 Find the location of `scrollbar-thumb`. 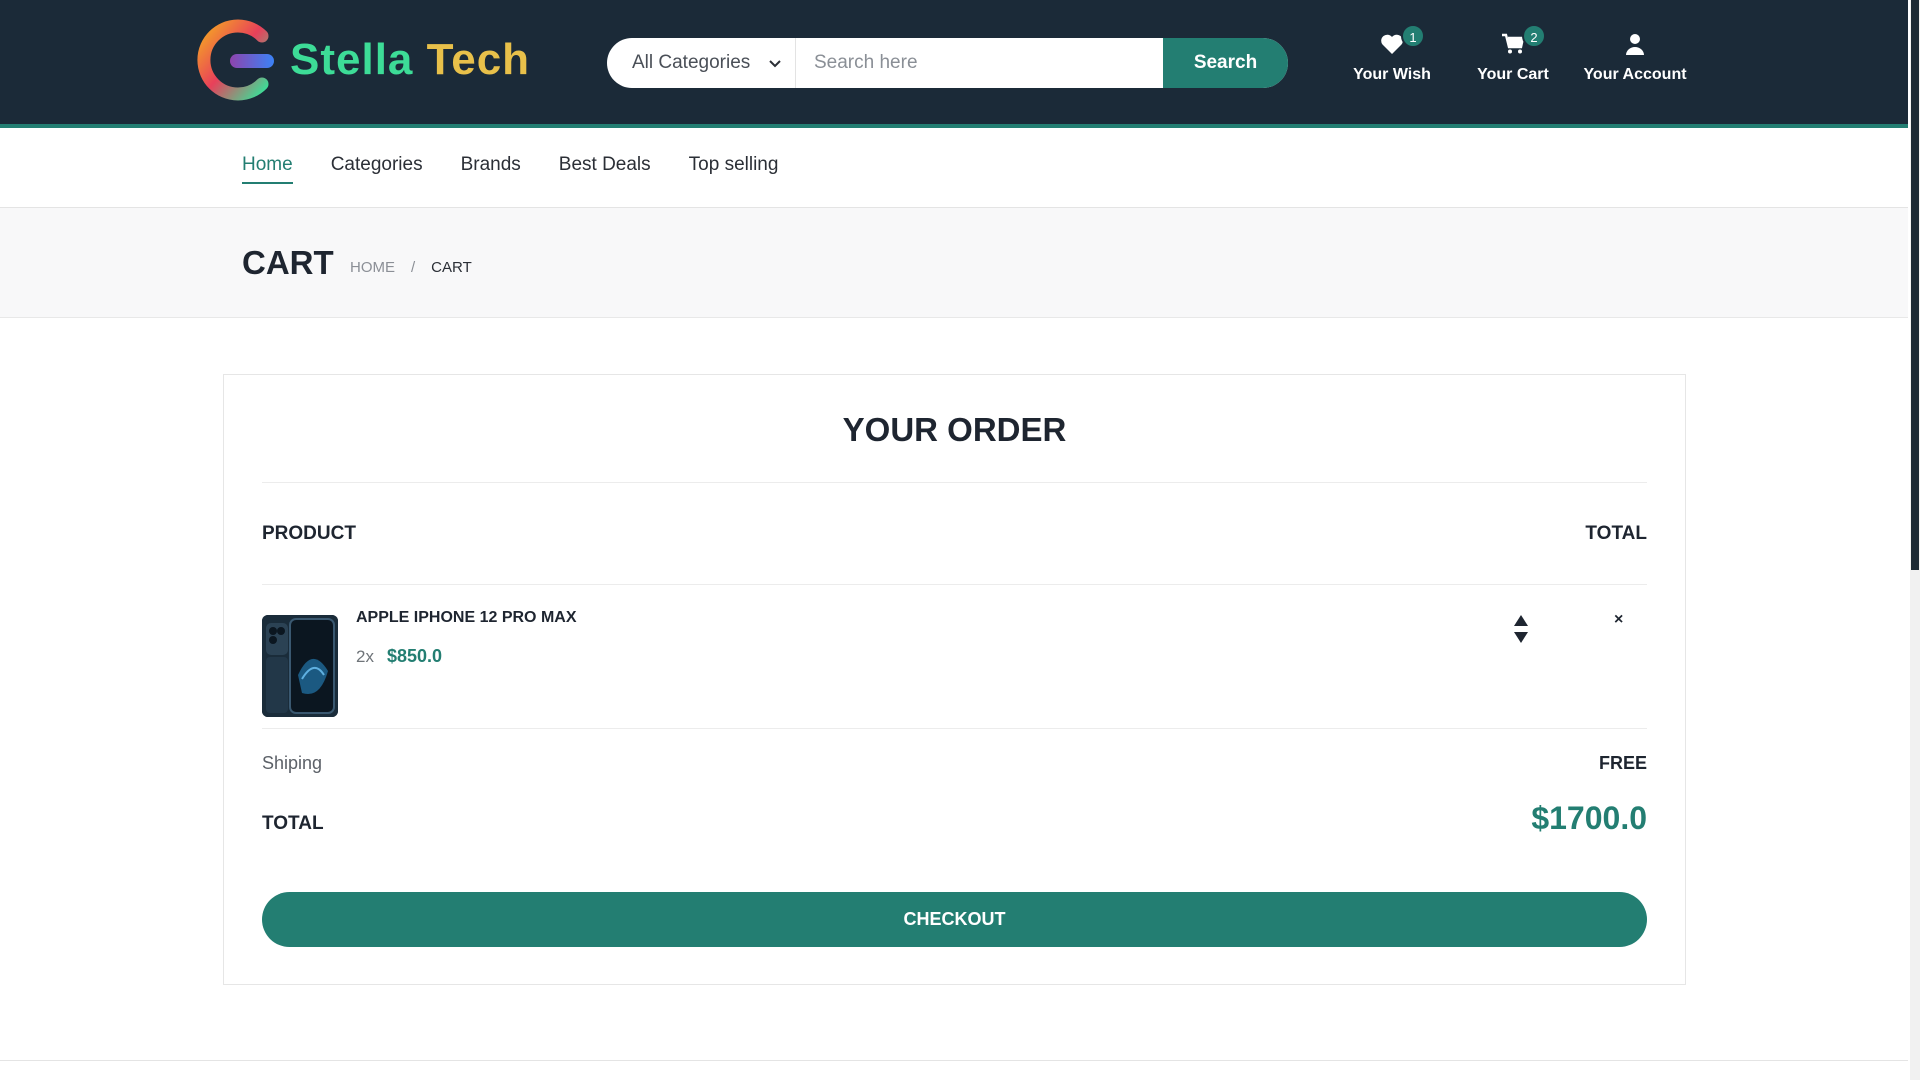

scrollbar-thumb is located at coordinates (1915, 285).